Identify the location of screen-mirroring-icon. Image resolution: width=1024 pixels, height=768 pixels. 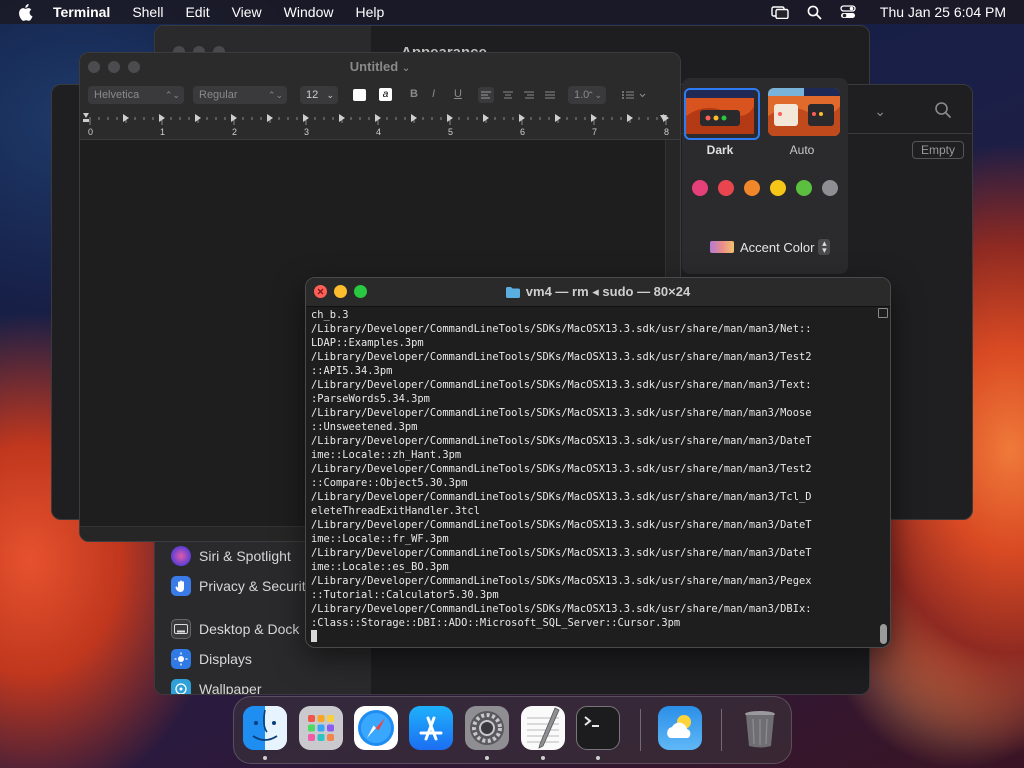
(780, 12).